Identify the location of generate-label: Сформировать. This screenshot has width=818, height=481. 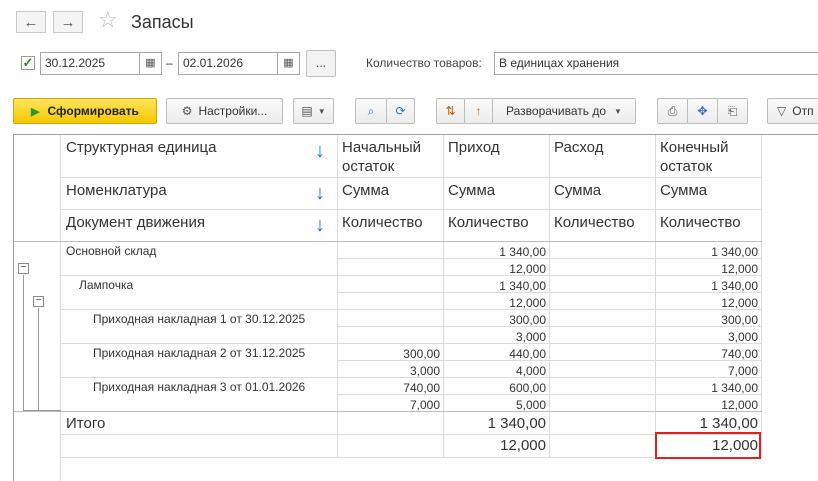
(93, 111).